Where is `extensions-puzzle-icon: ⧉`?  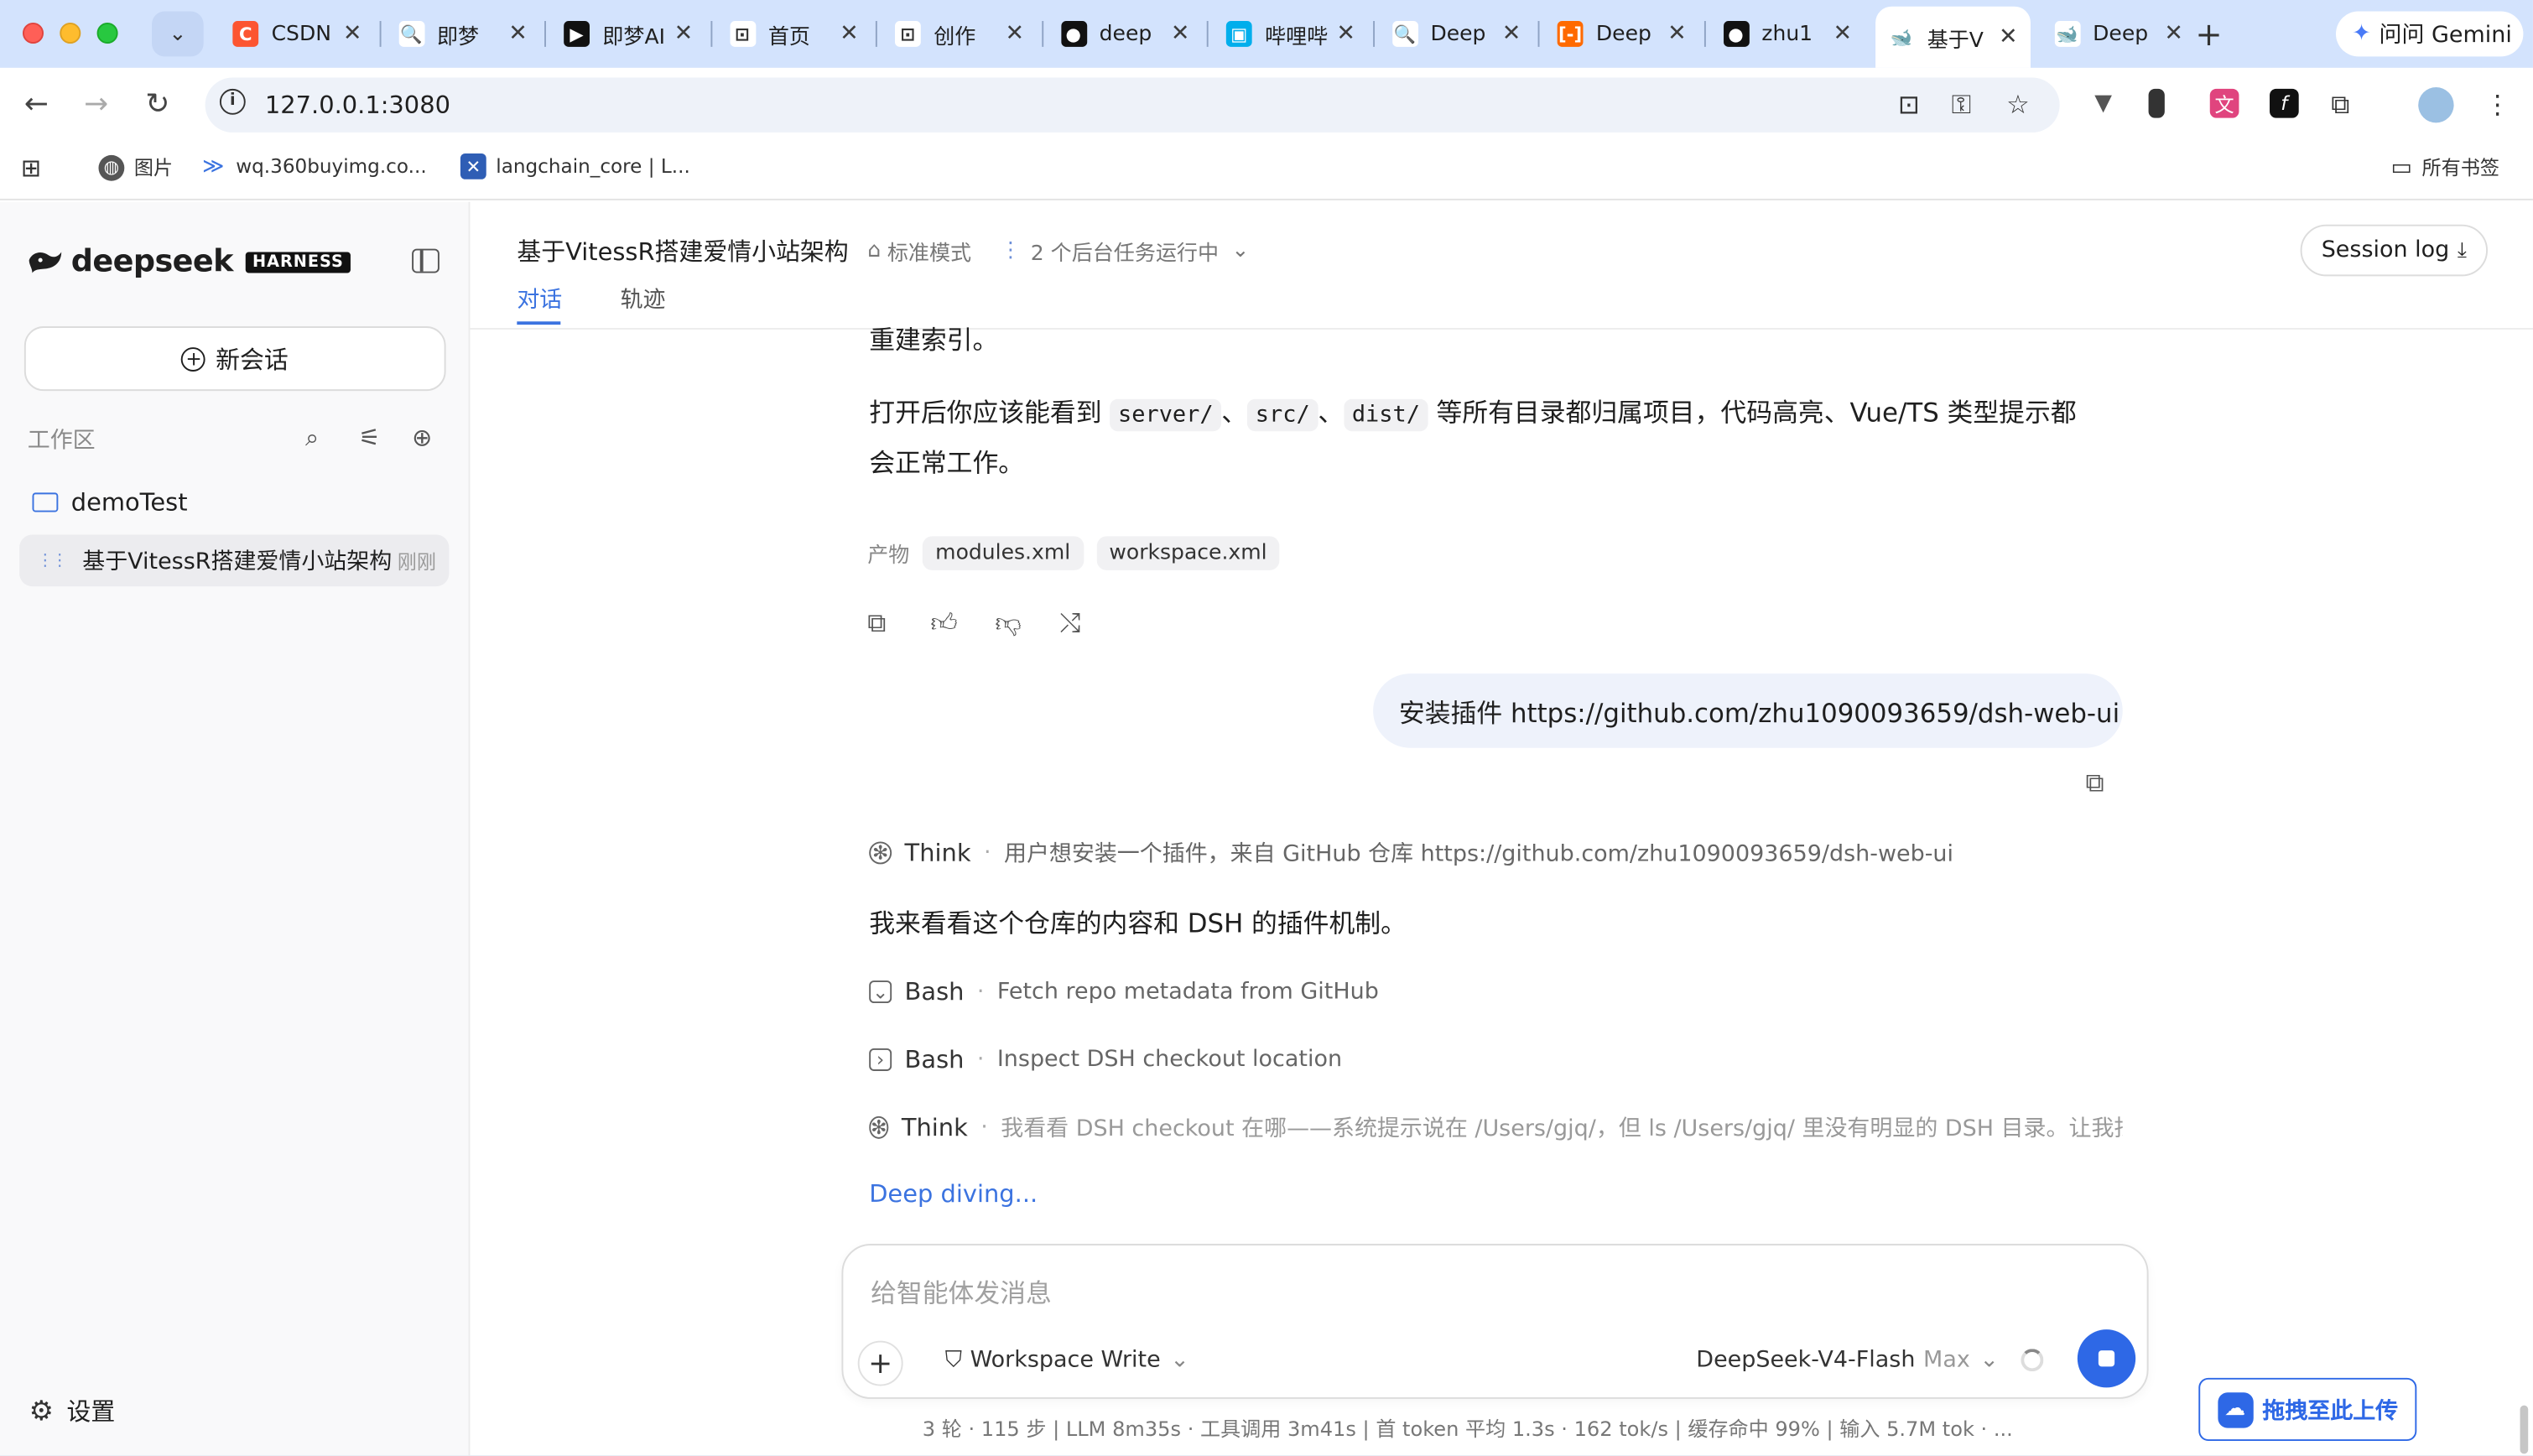 extensions-puzzle-icon: ⧉ is located at coordinates (2340, 105).